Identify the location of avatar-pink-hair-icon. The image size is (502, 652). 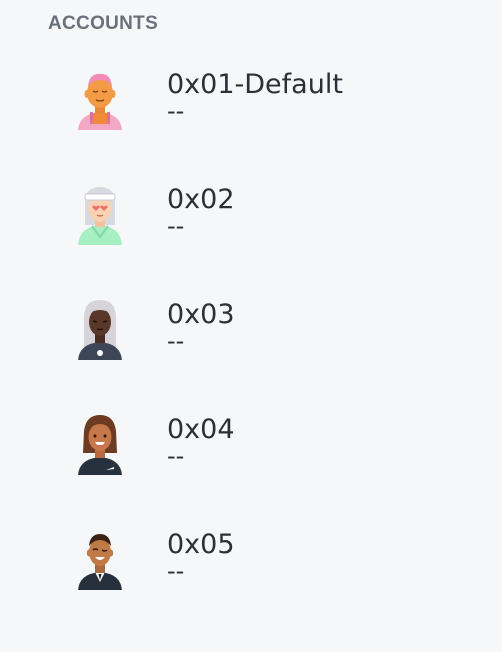
(100, 100).